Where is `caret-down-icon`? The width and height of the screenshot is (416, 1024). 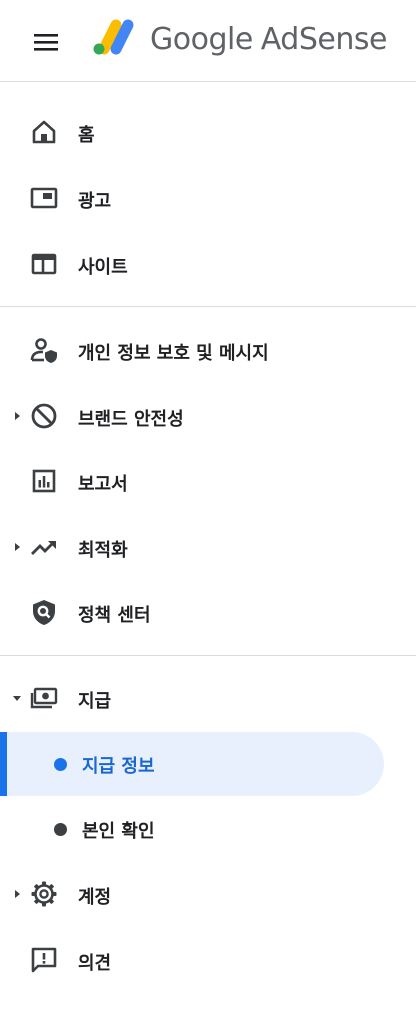
caret-down-icon is located at coordinates (17, 698).